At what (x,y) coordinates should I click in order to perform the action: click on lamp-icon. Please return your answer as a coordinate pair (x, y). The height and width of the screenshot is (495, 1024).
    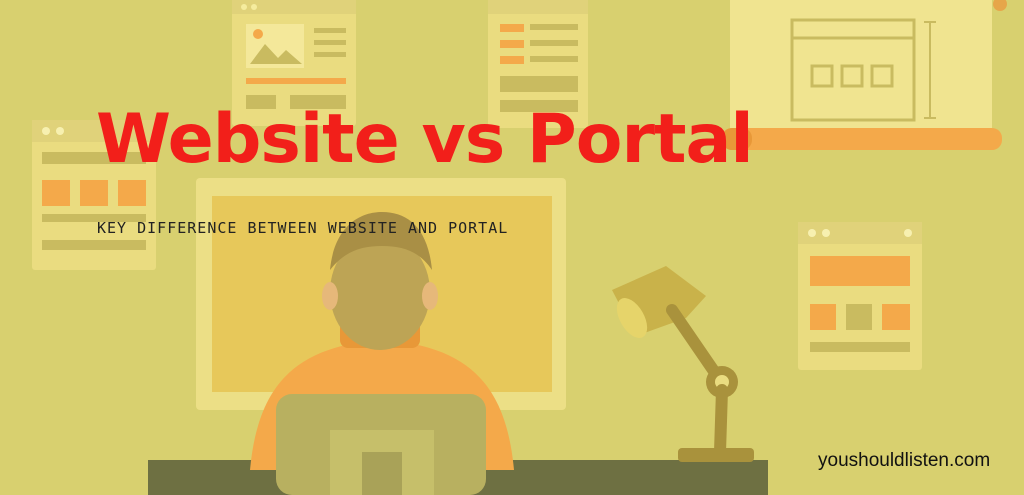
    Looking at the image, I should click on (683, 364).